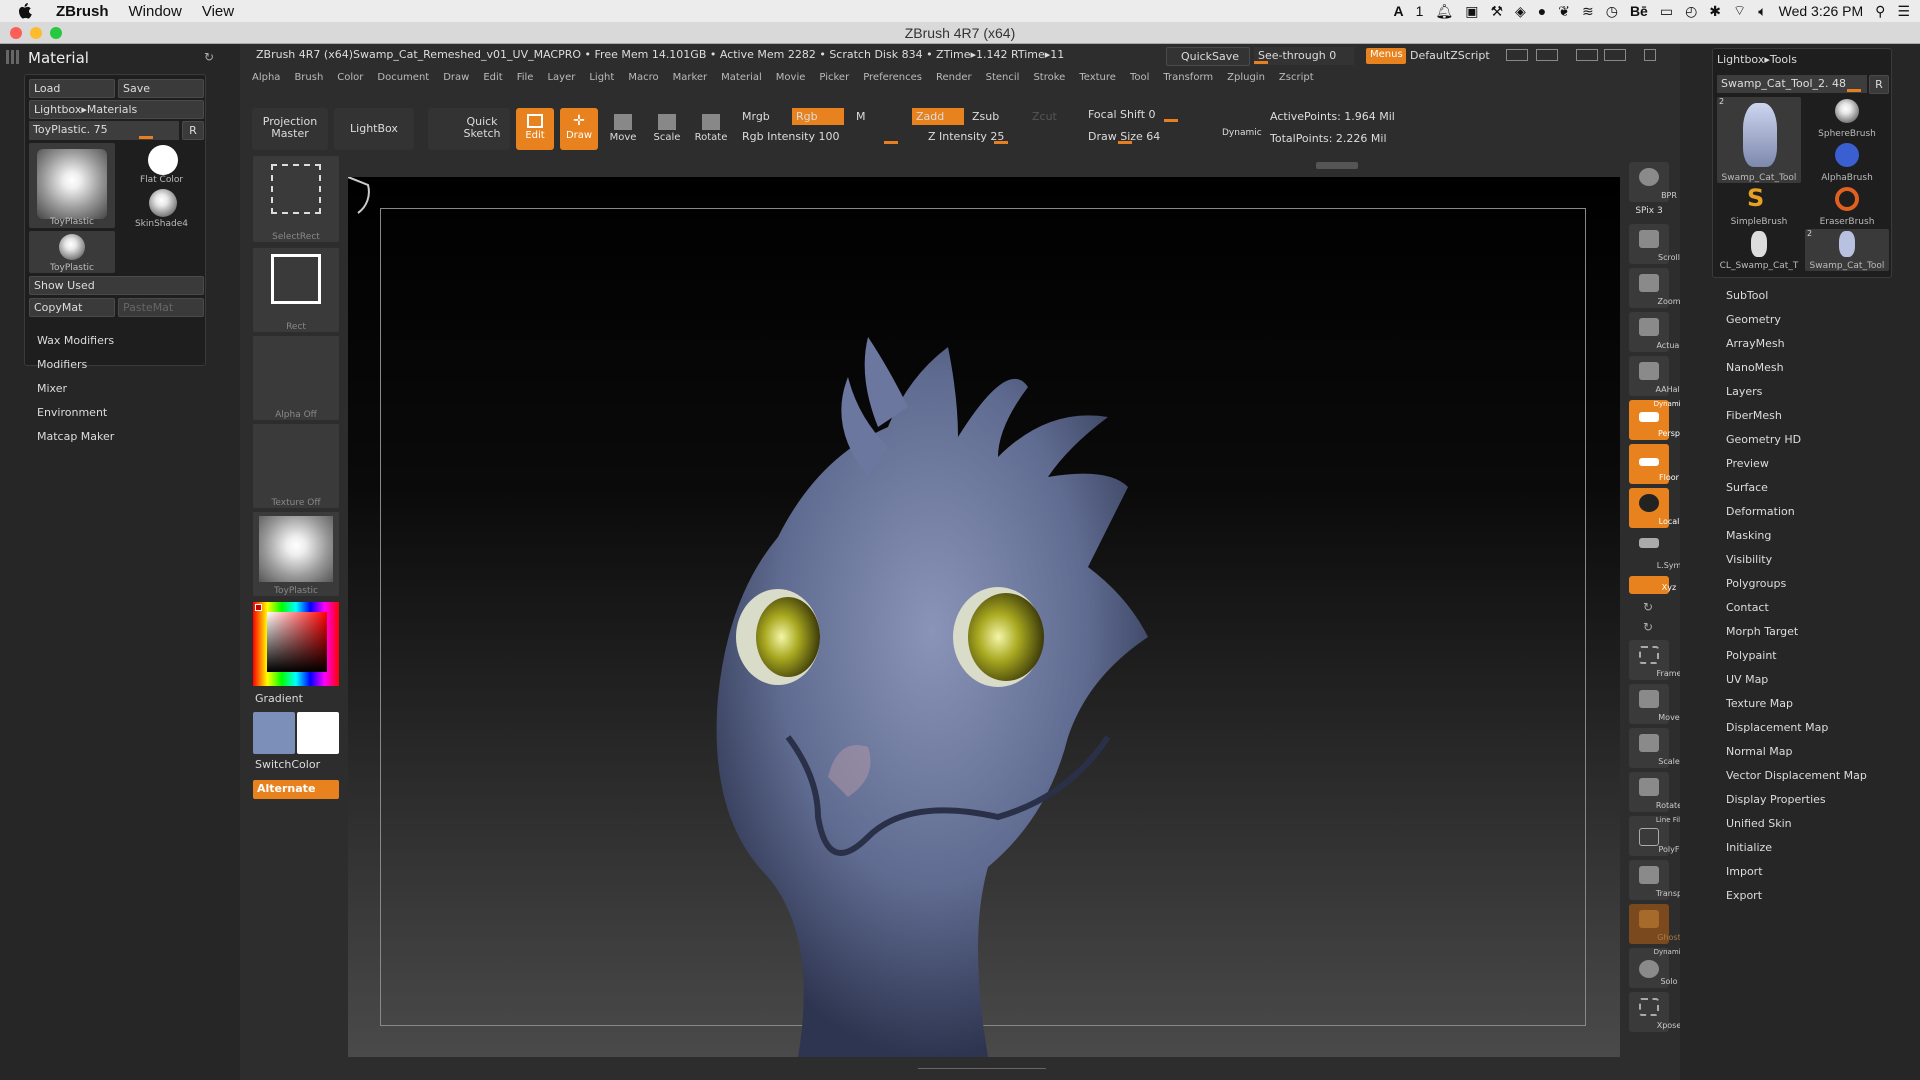  What do you see at coordinates (1337, 165) in the screenshot?
I see `canvas-scroll-indicator` at bounding box center [1337, 165].